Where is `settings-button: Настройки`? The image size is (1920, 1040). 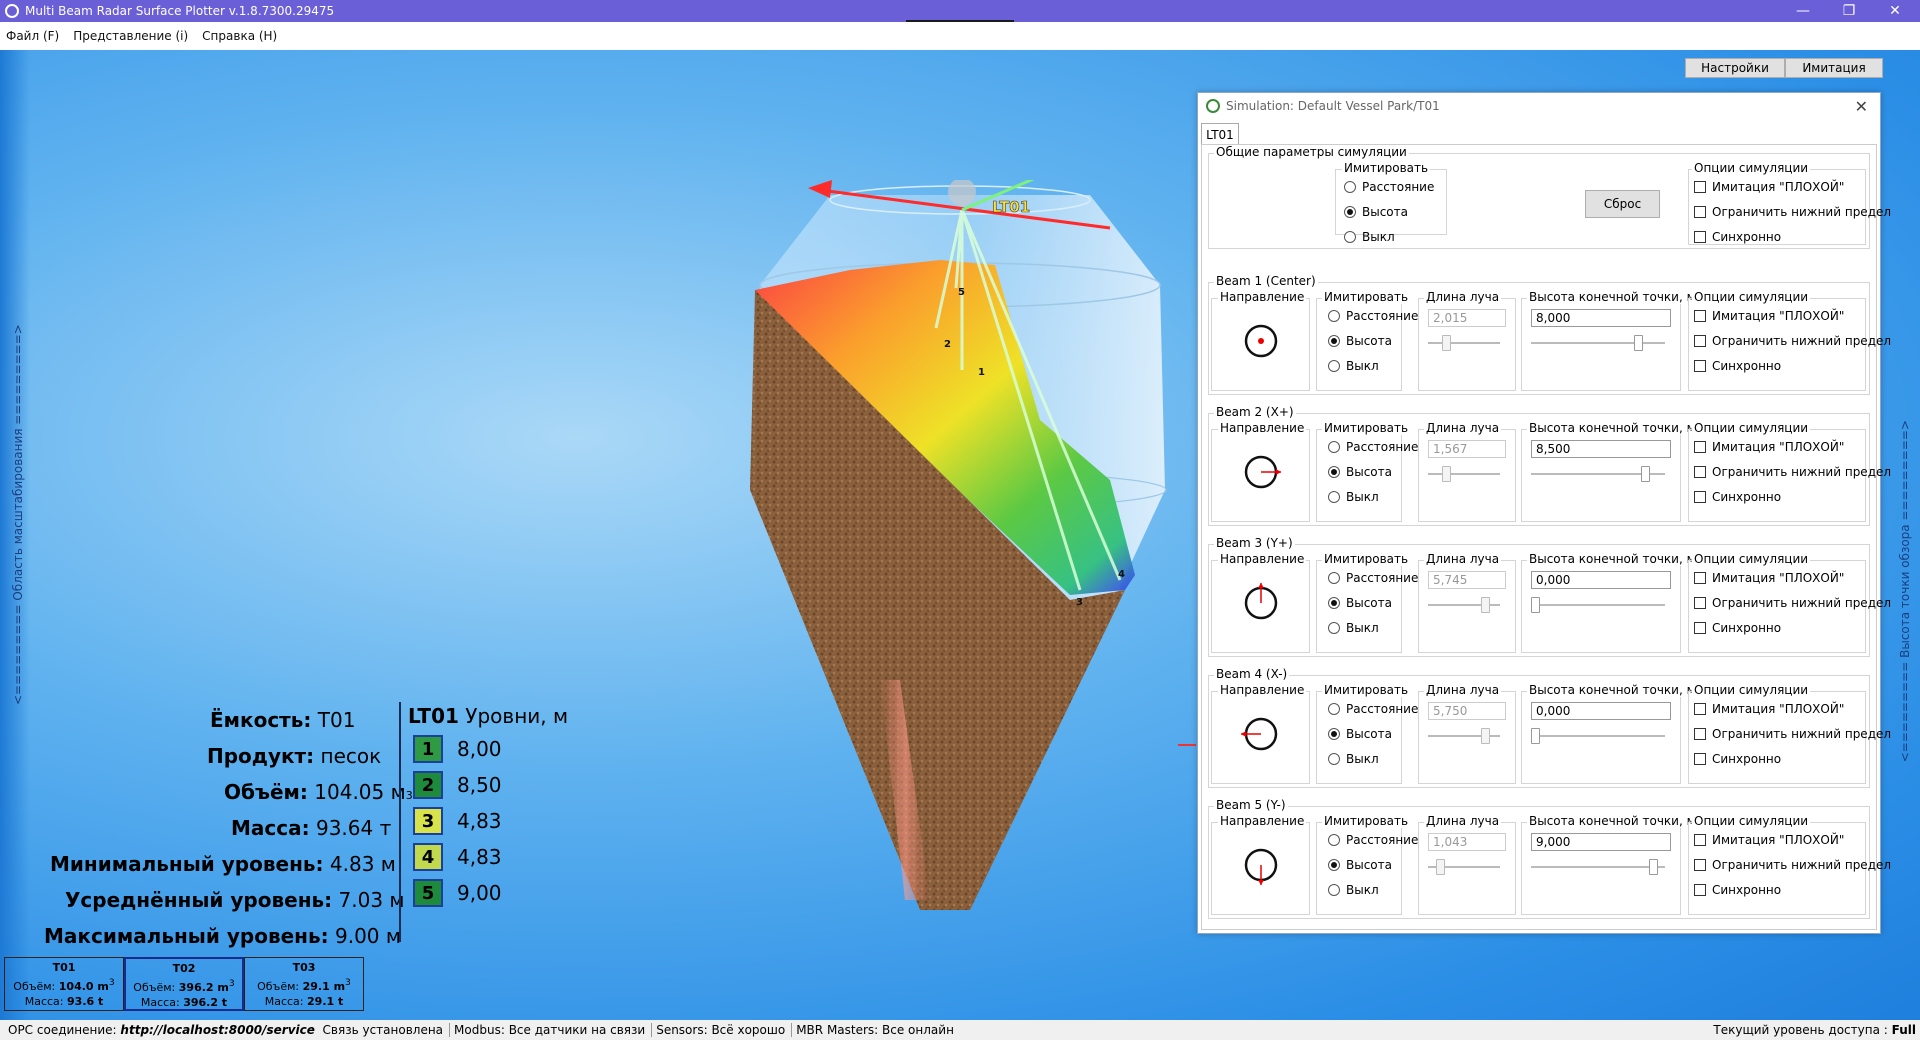 settings-button: Настройки is located at coordinates (1735, 68).